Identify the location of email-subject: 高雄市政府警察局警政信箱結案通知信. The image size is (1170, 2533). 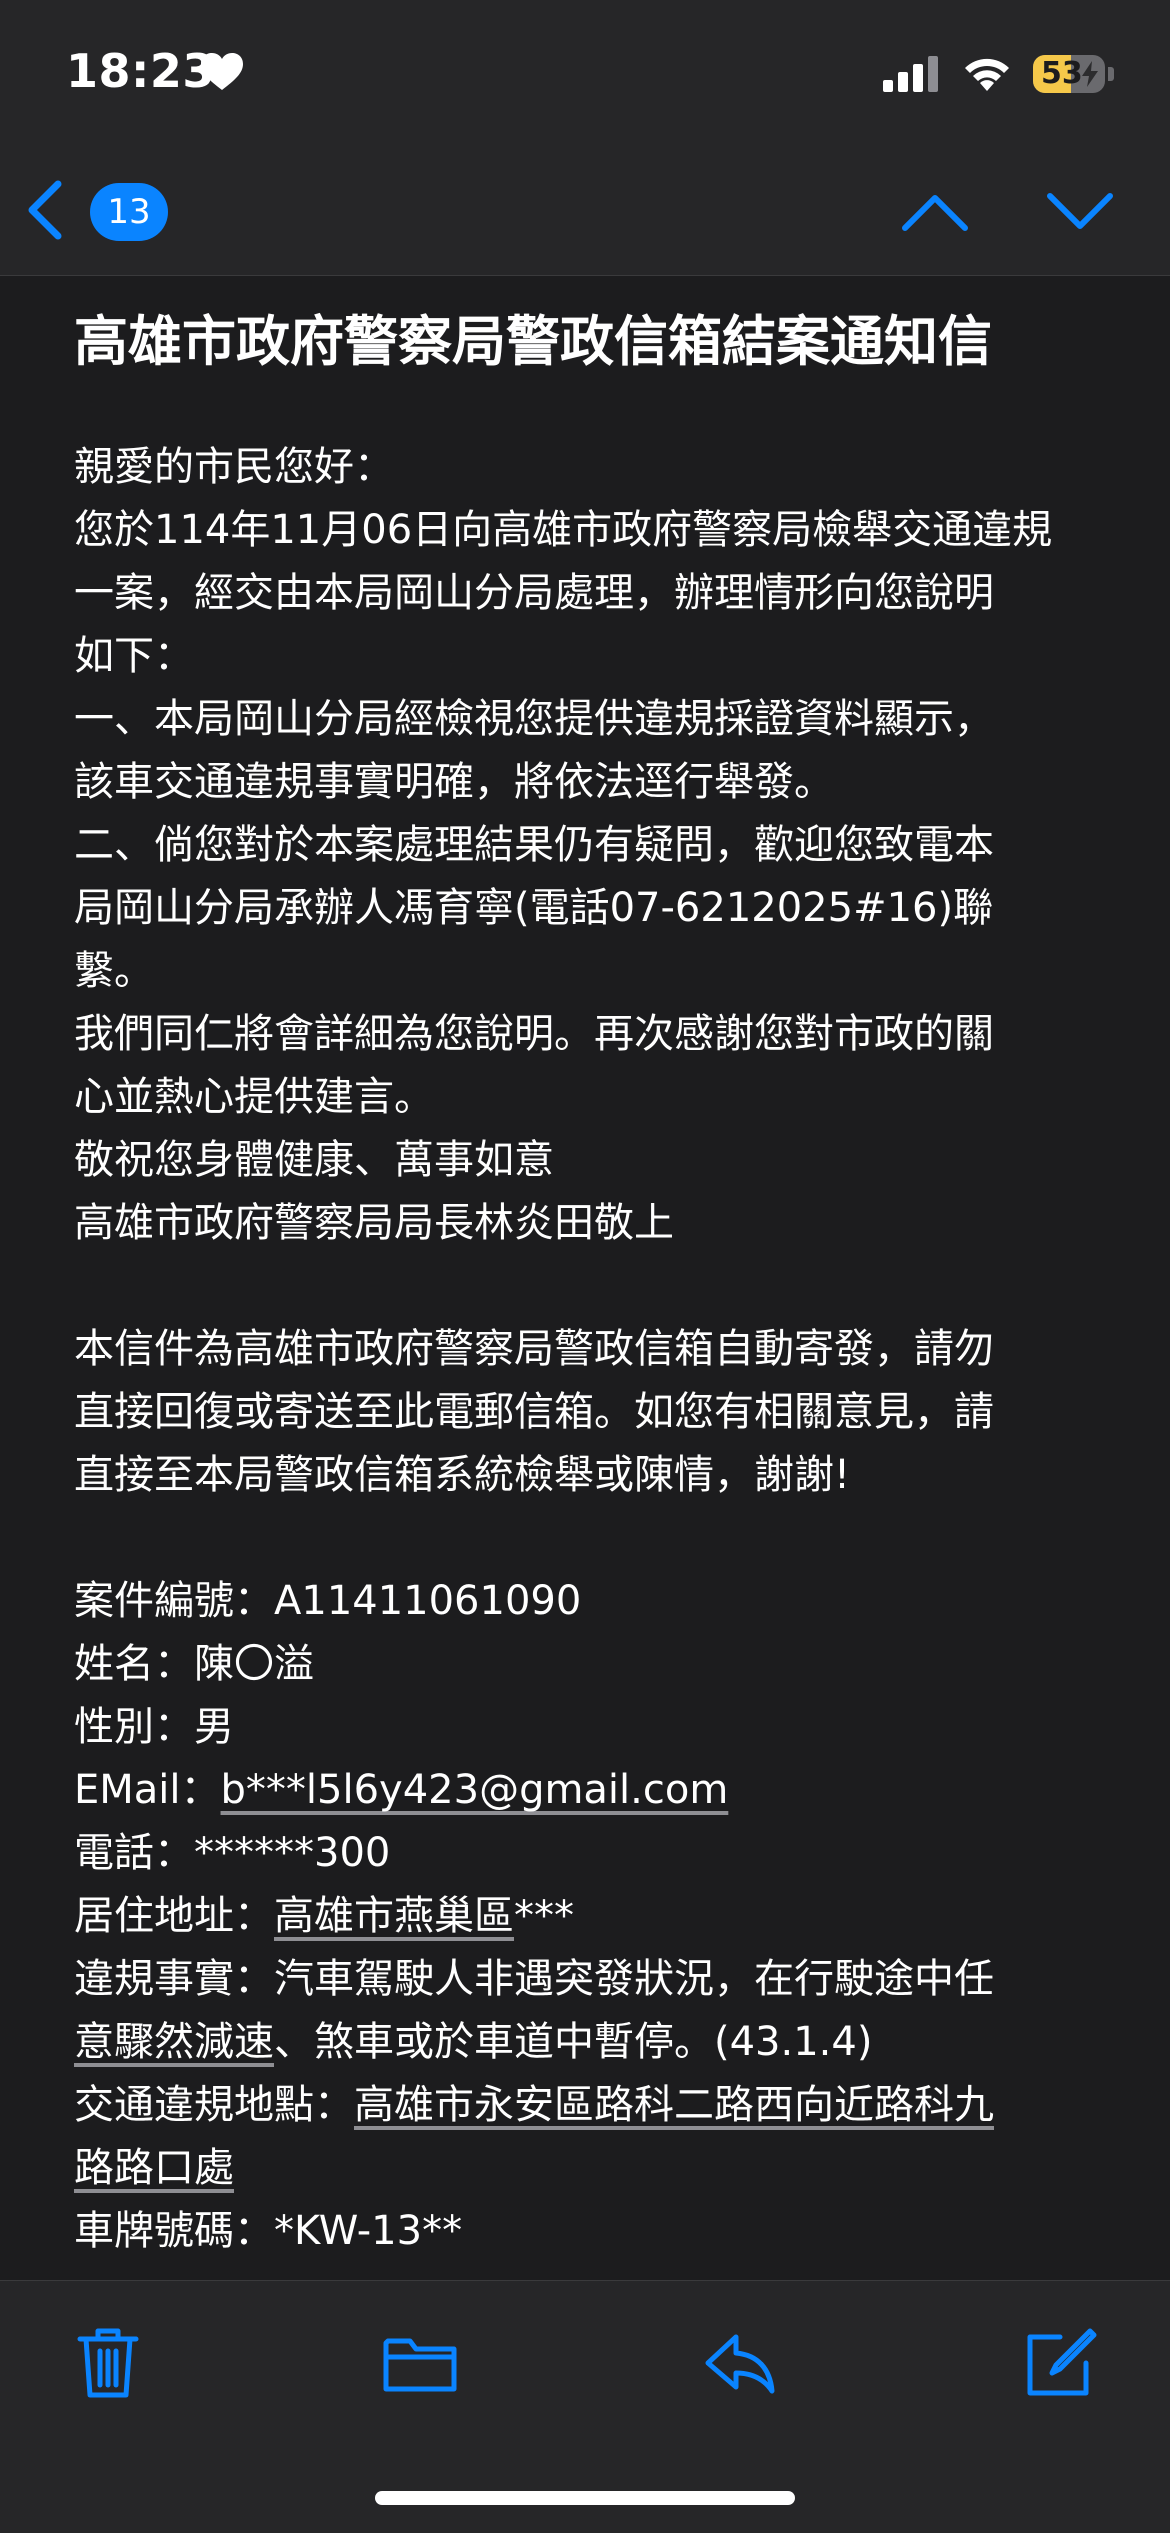
(533, 341).